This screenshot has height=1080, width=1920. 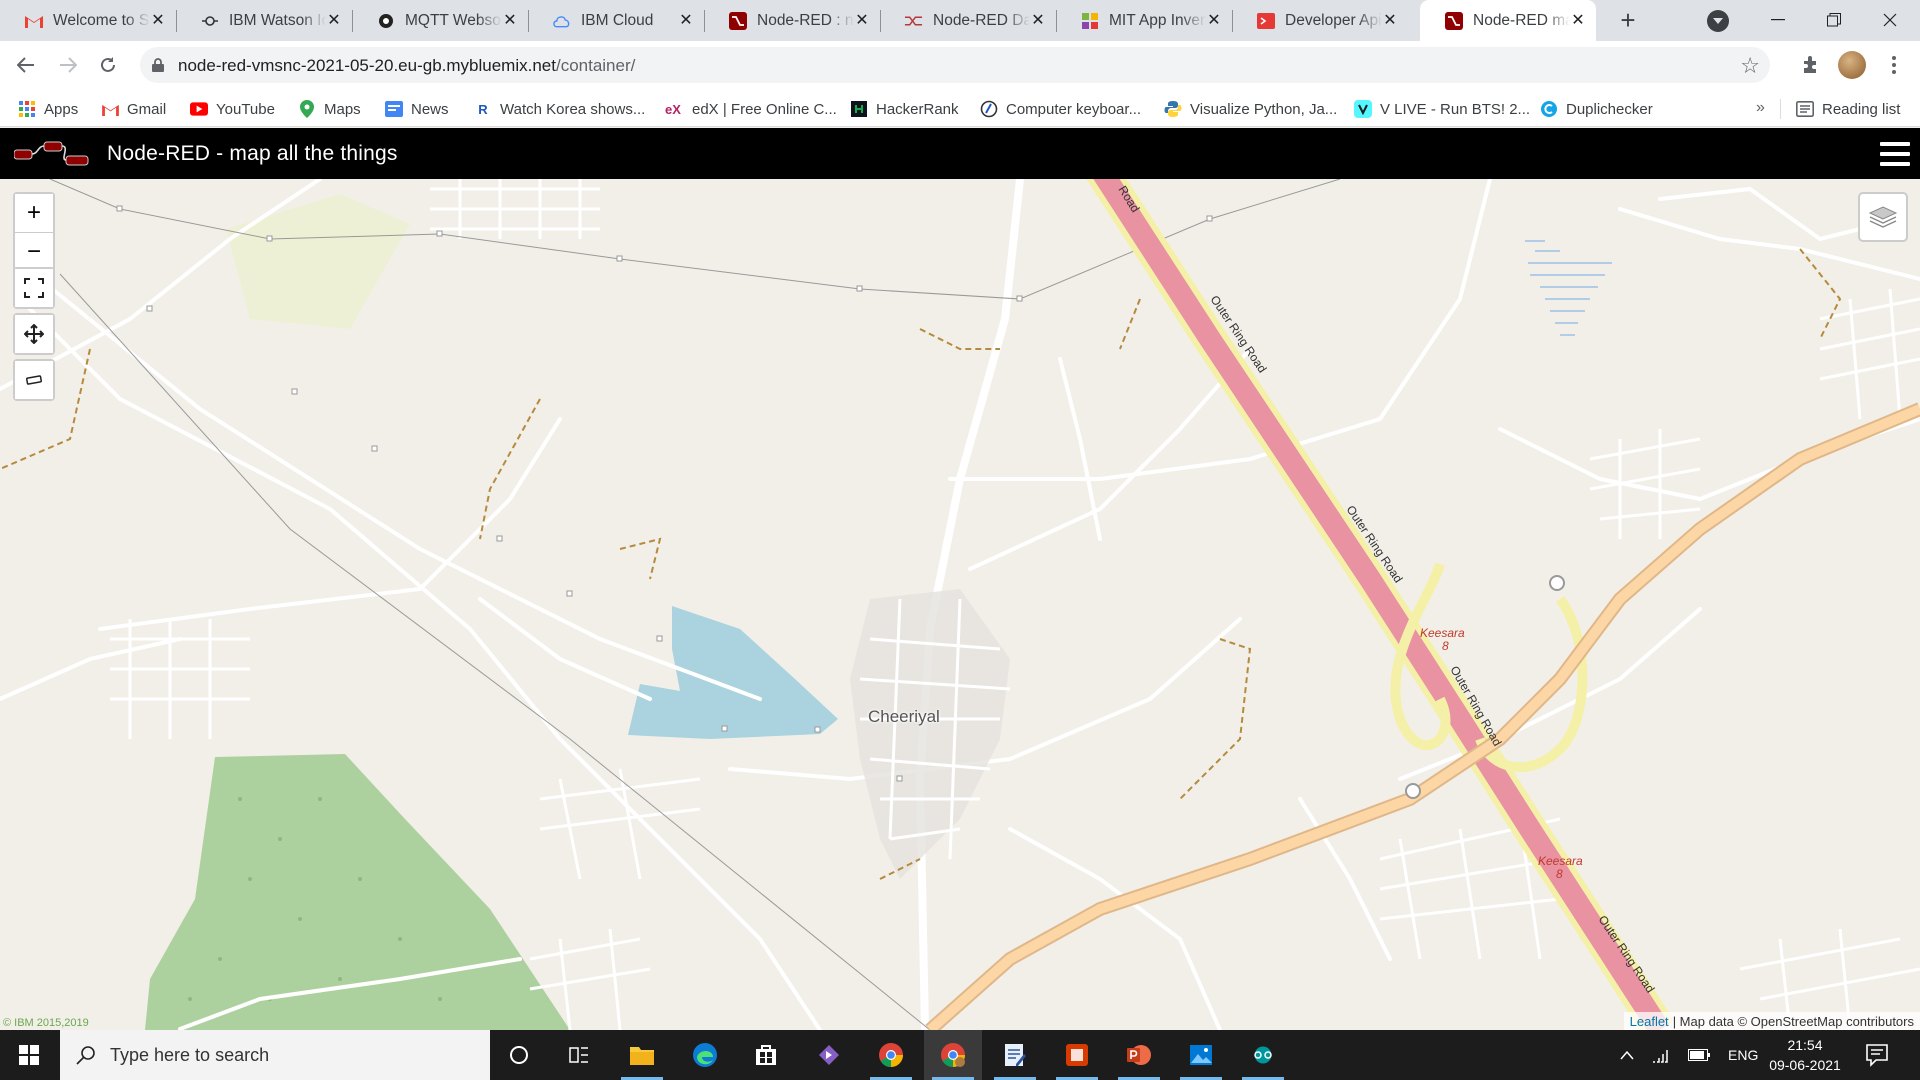 I want to click on leaflet-link: Leaflet, so click(x=1649, y=1021).